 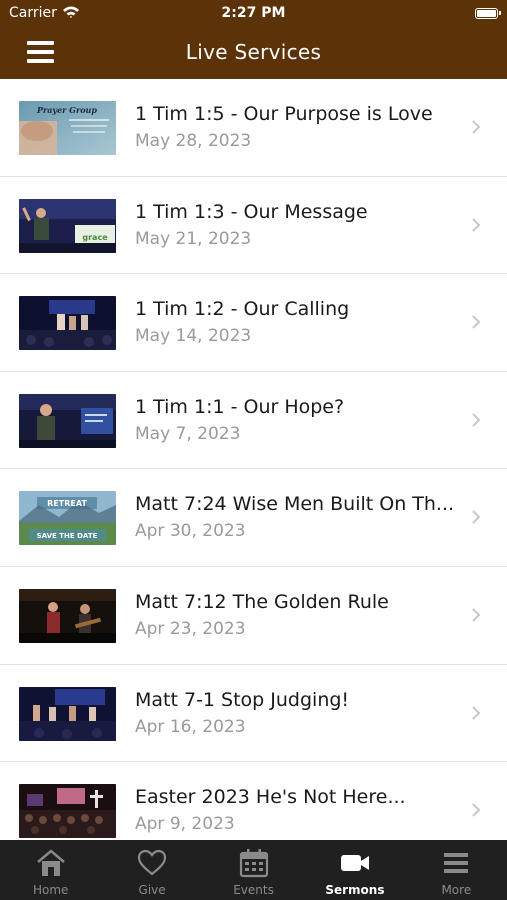 I want to click on sermon-date: Apr 9, 2023, so click(x=185, y=824).